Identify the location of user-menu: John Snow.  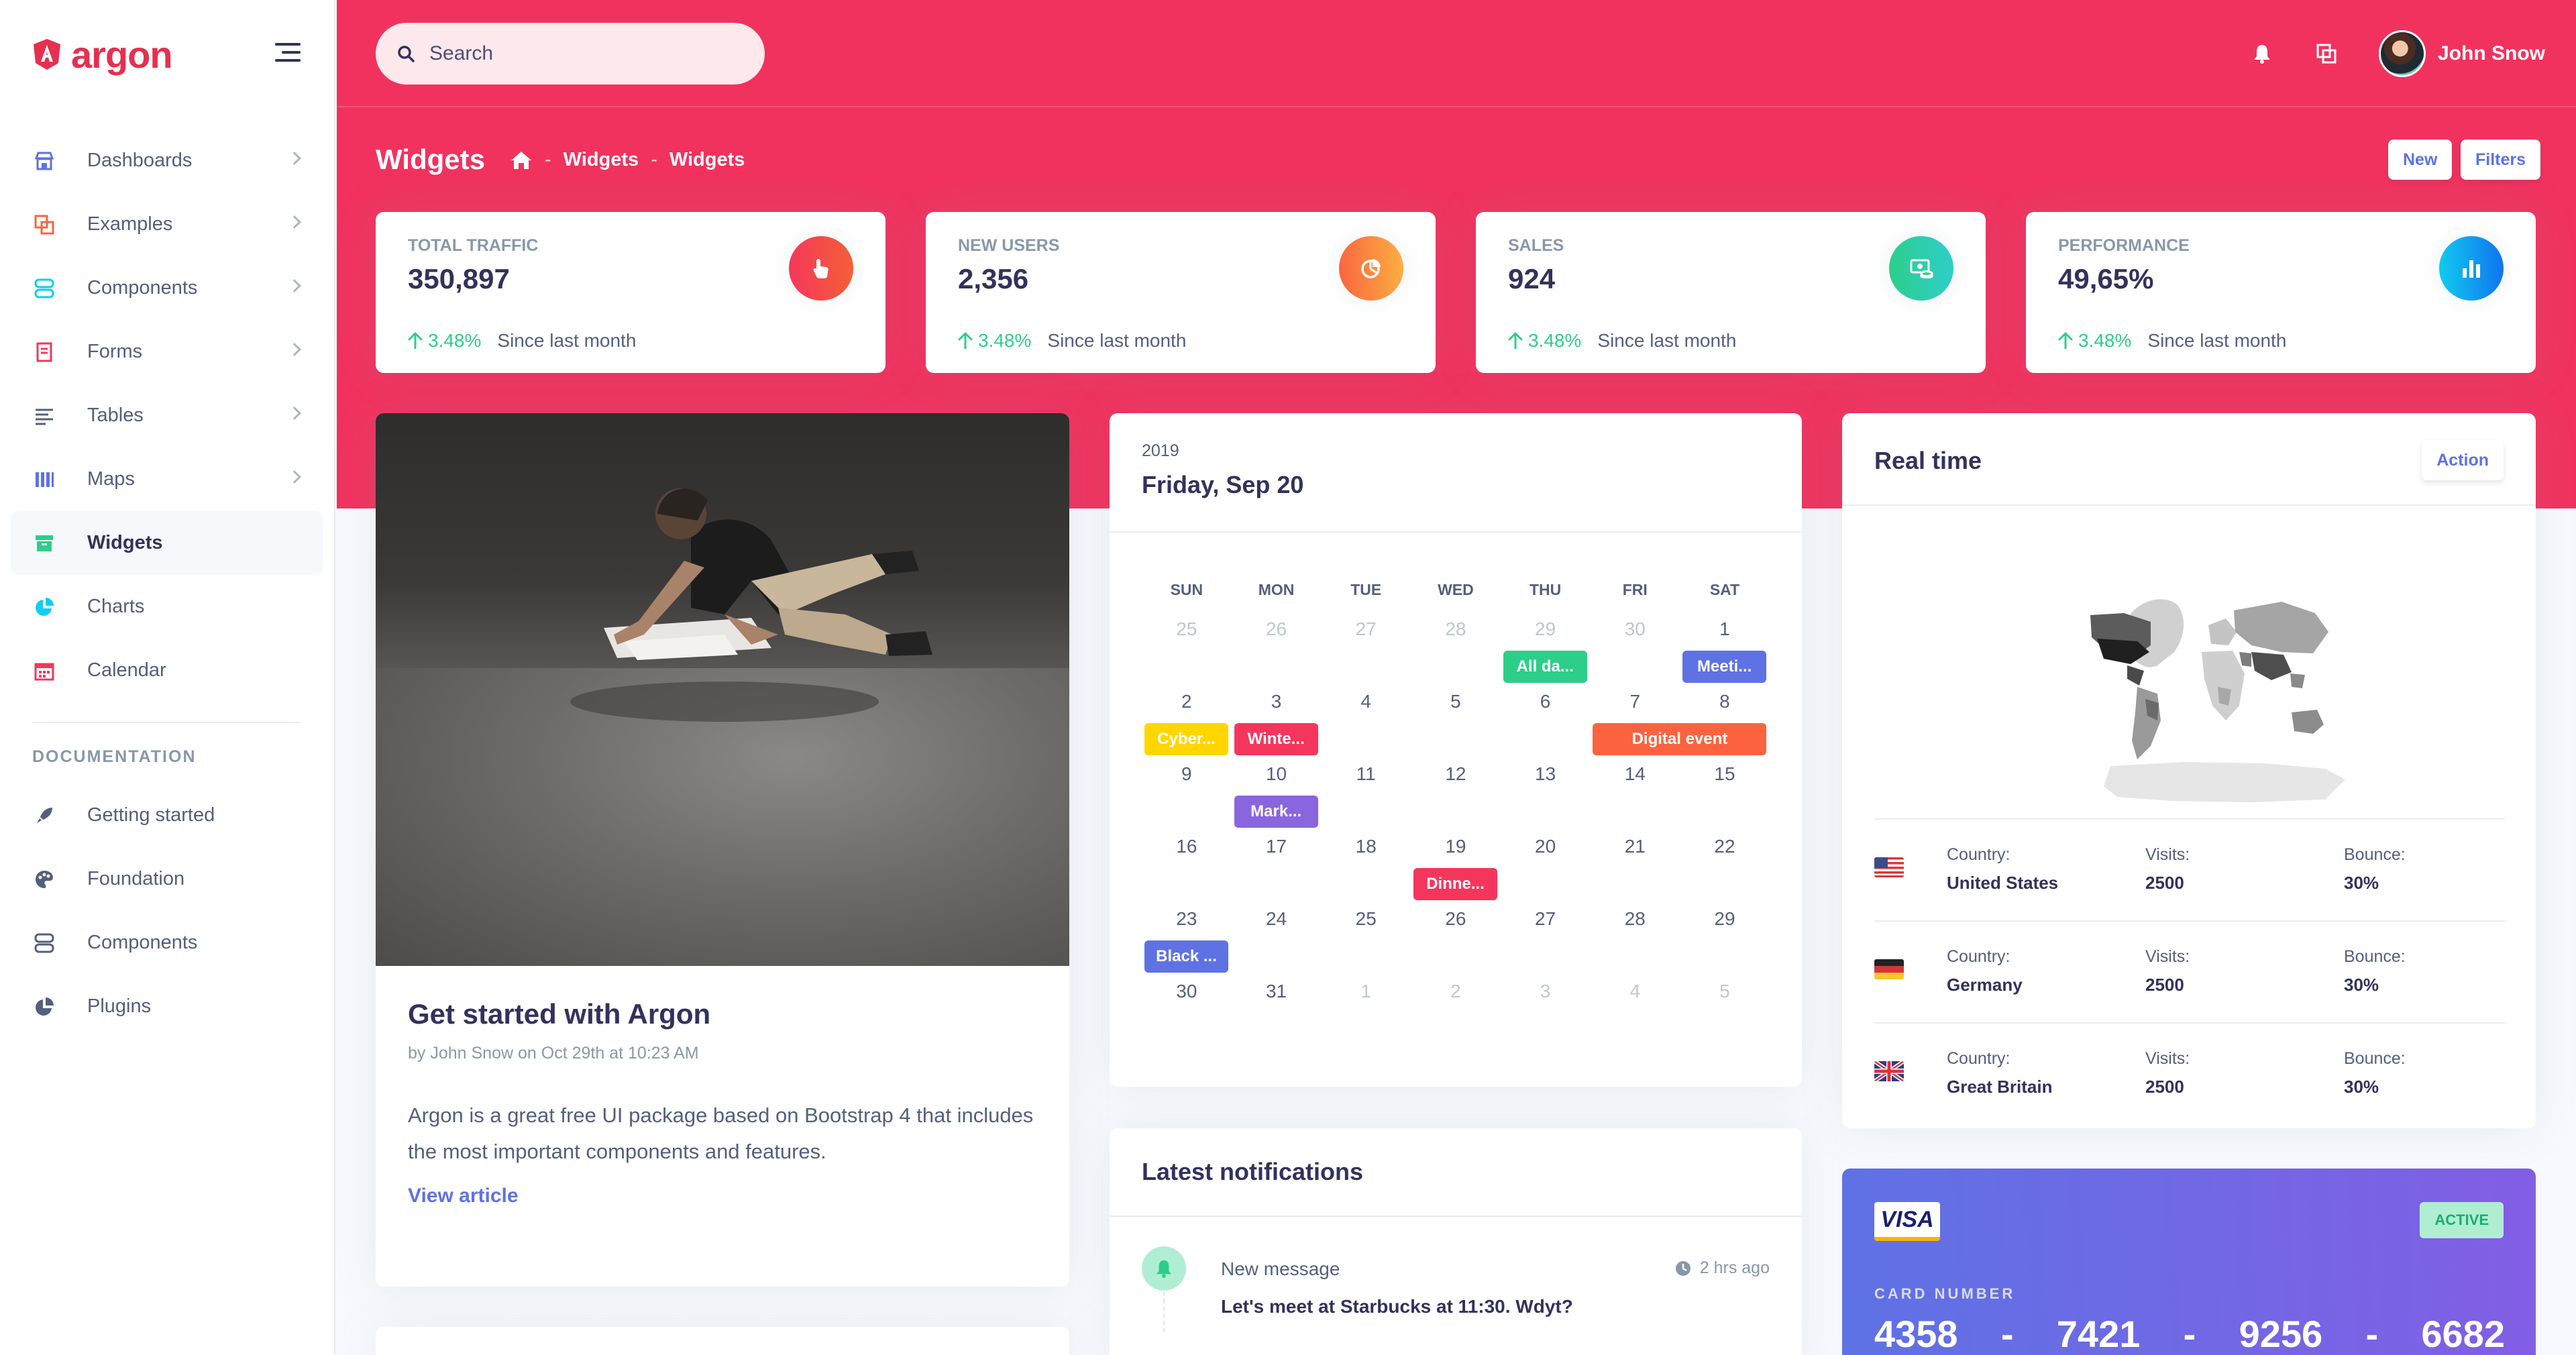
(2462, 54).